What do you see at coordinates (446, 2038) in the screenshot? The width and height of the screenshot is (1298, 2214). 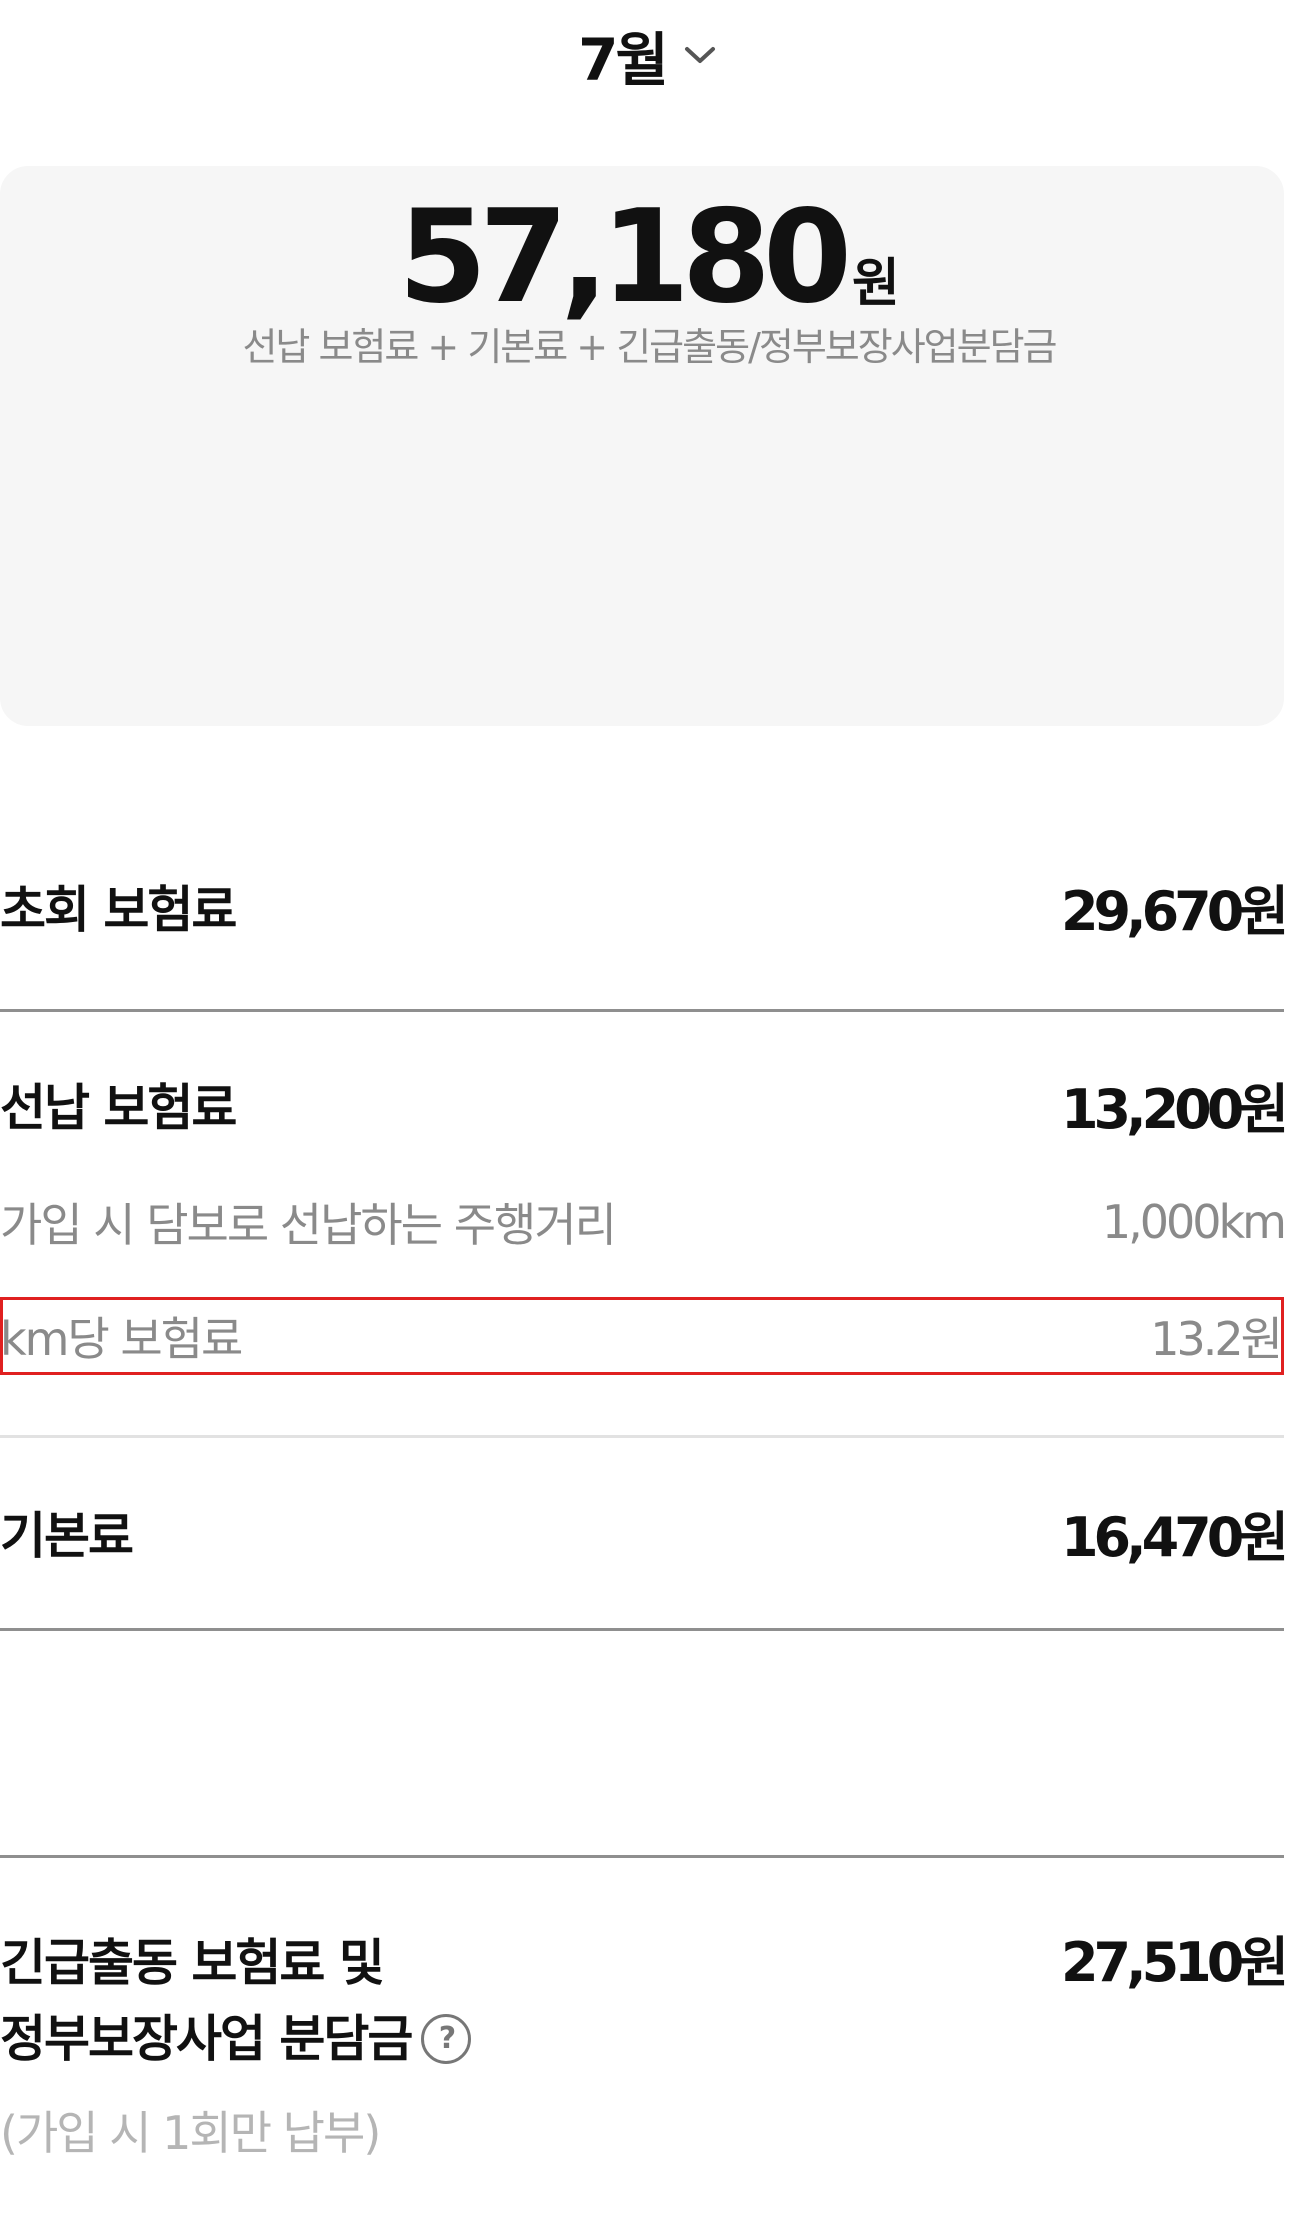 I see `question-circle-icon: ?` at bounding box center [446, 2038].